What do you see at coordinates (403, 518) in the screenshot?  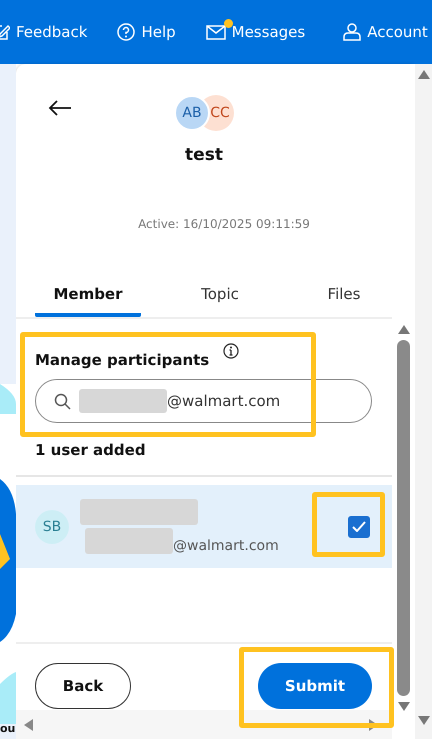 I see `scrollbar-thumb` at bounding box center [403, 518].